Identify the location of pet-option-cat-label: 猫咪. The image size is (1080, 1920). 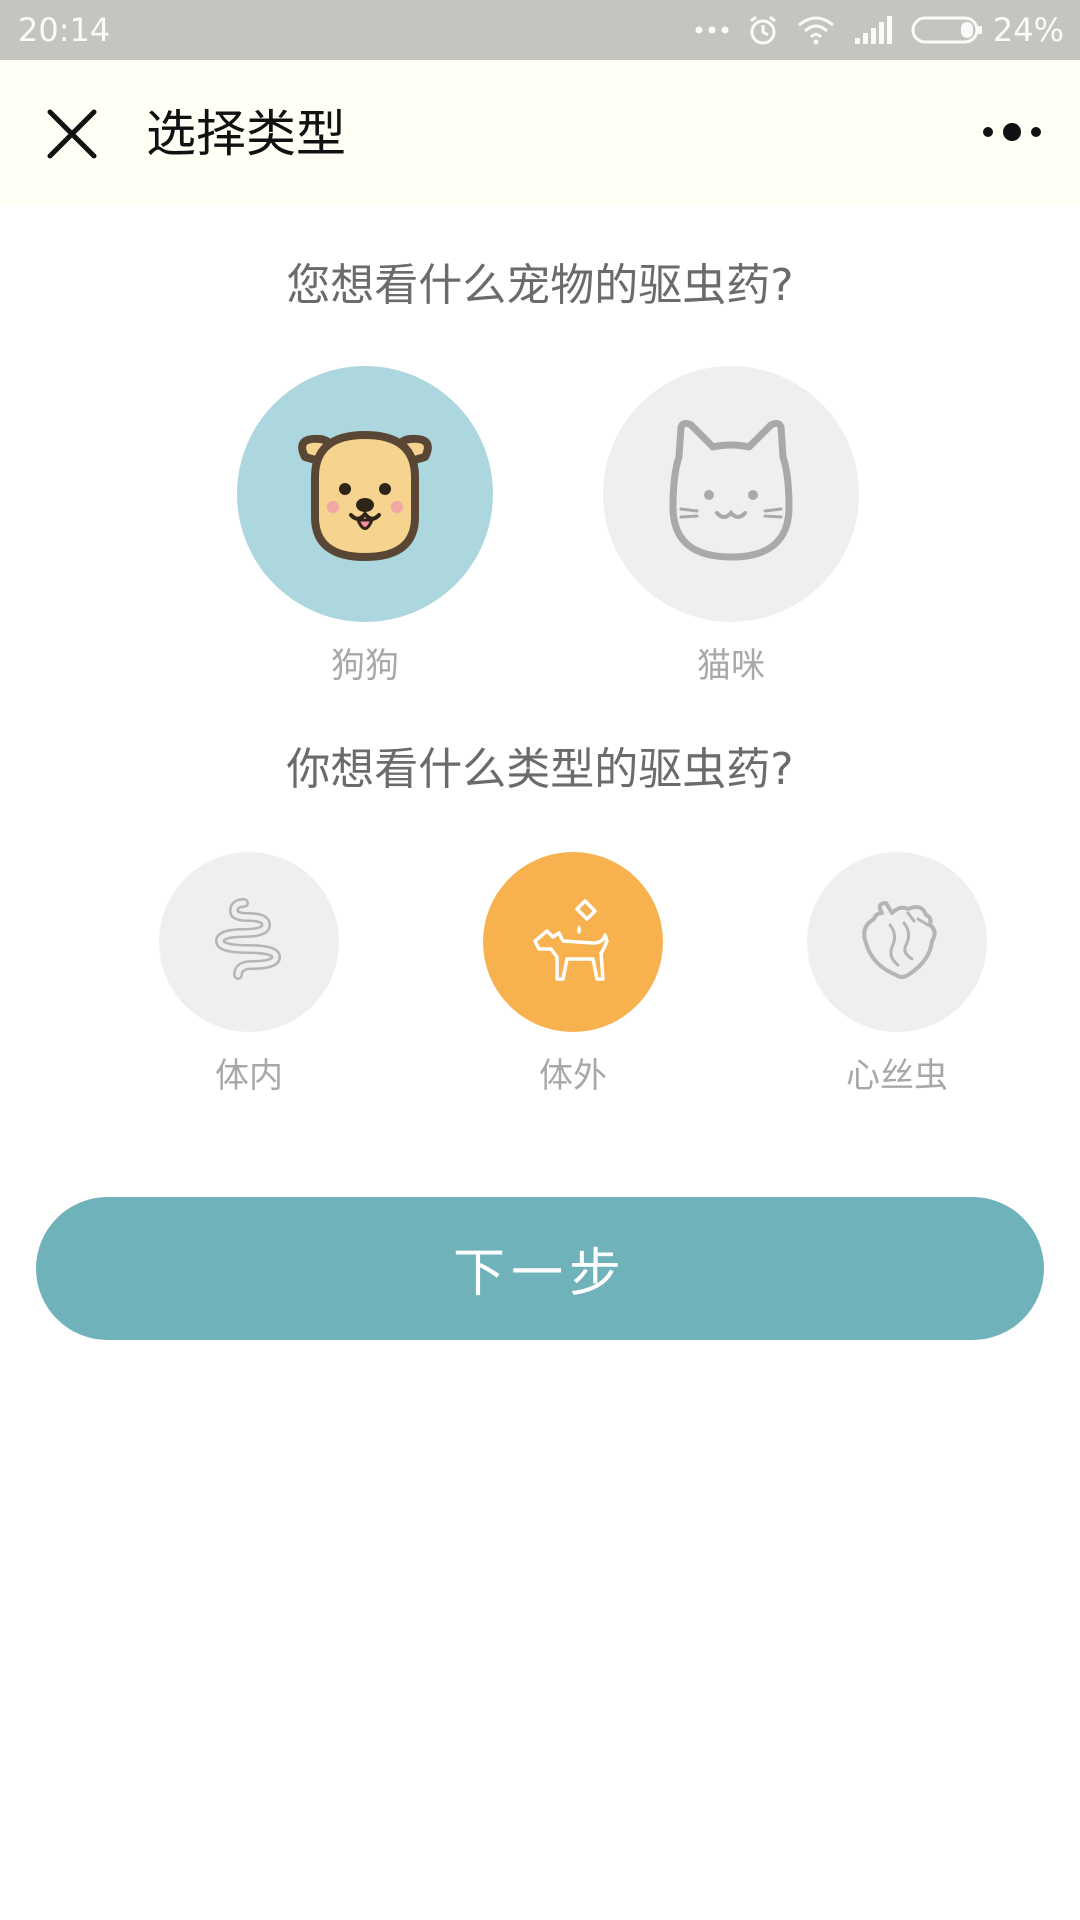
(731, 666).